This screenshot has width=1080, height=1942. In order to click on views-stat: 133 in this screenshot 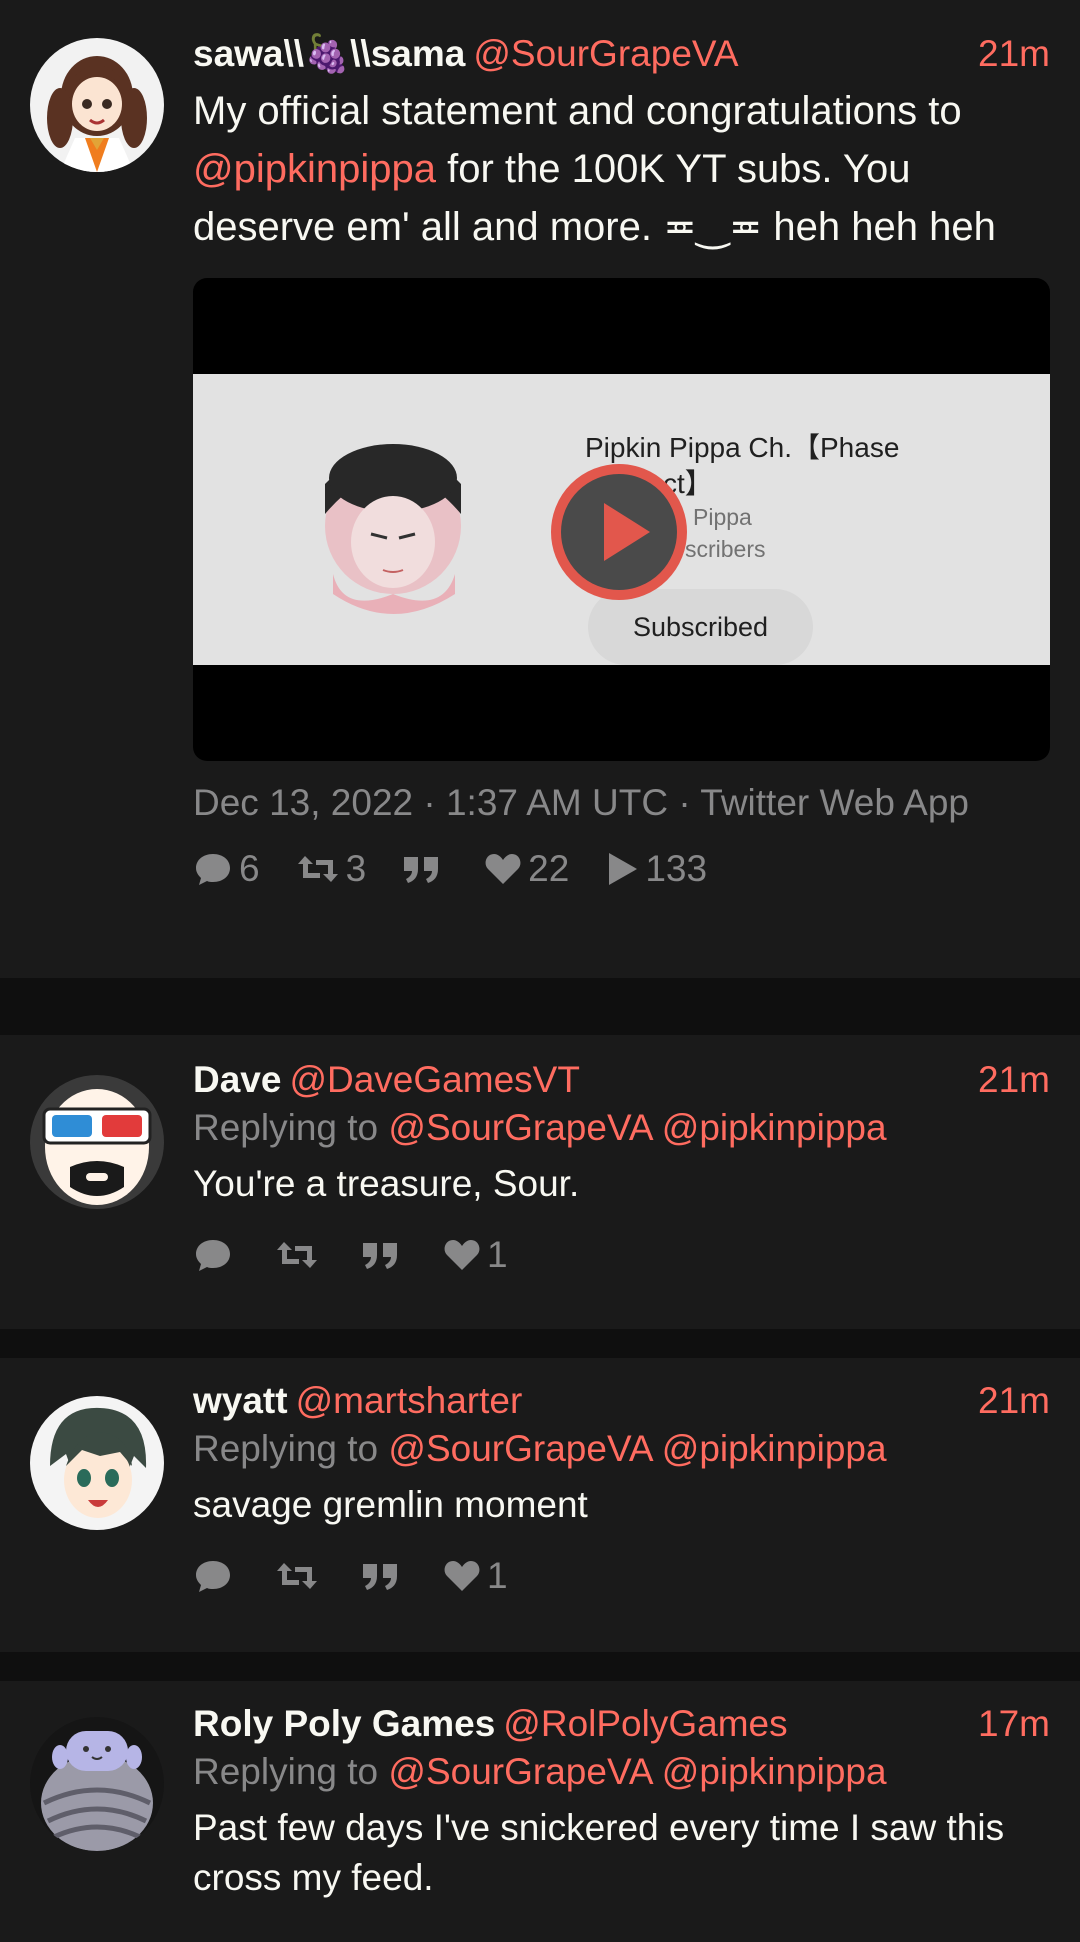, I will do `click(656, 869)`.